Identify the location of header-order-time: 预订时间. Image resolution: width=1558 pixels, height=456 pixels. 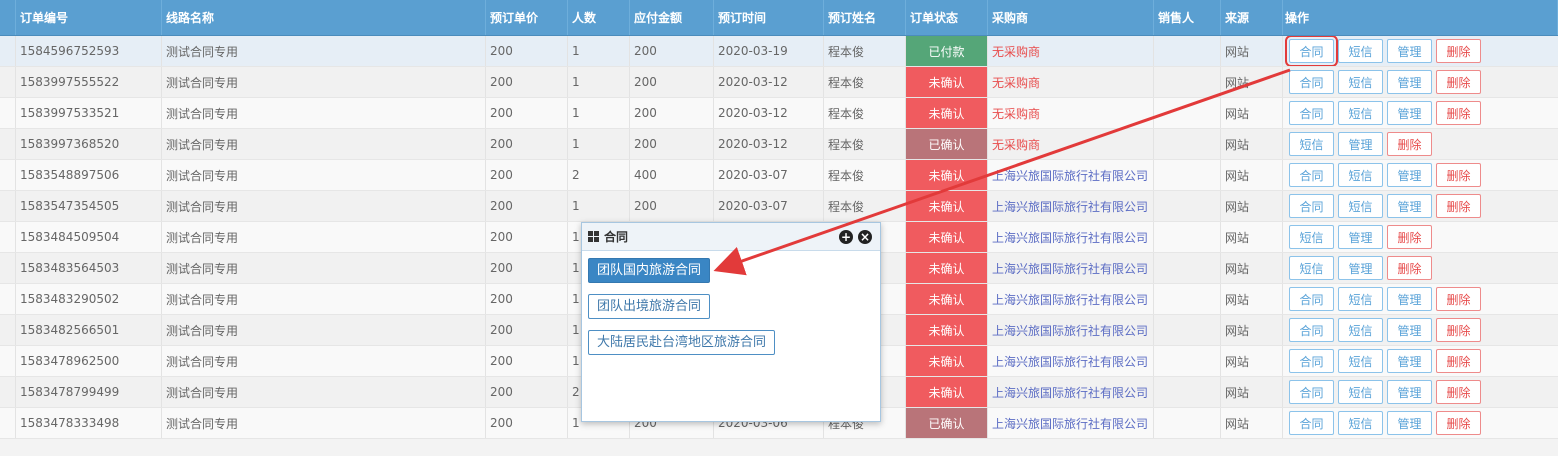
(769, 17).